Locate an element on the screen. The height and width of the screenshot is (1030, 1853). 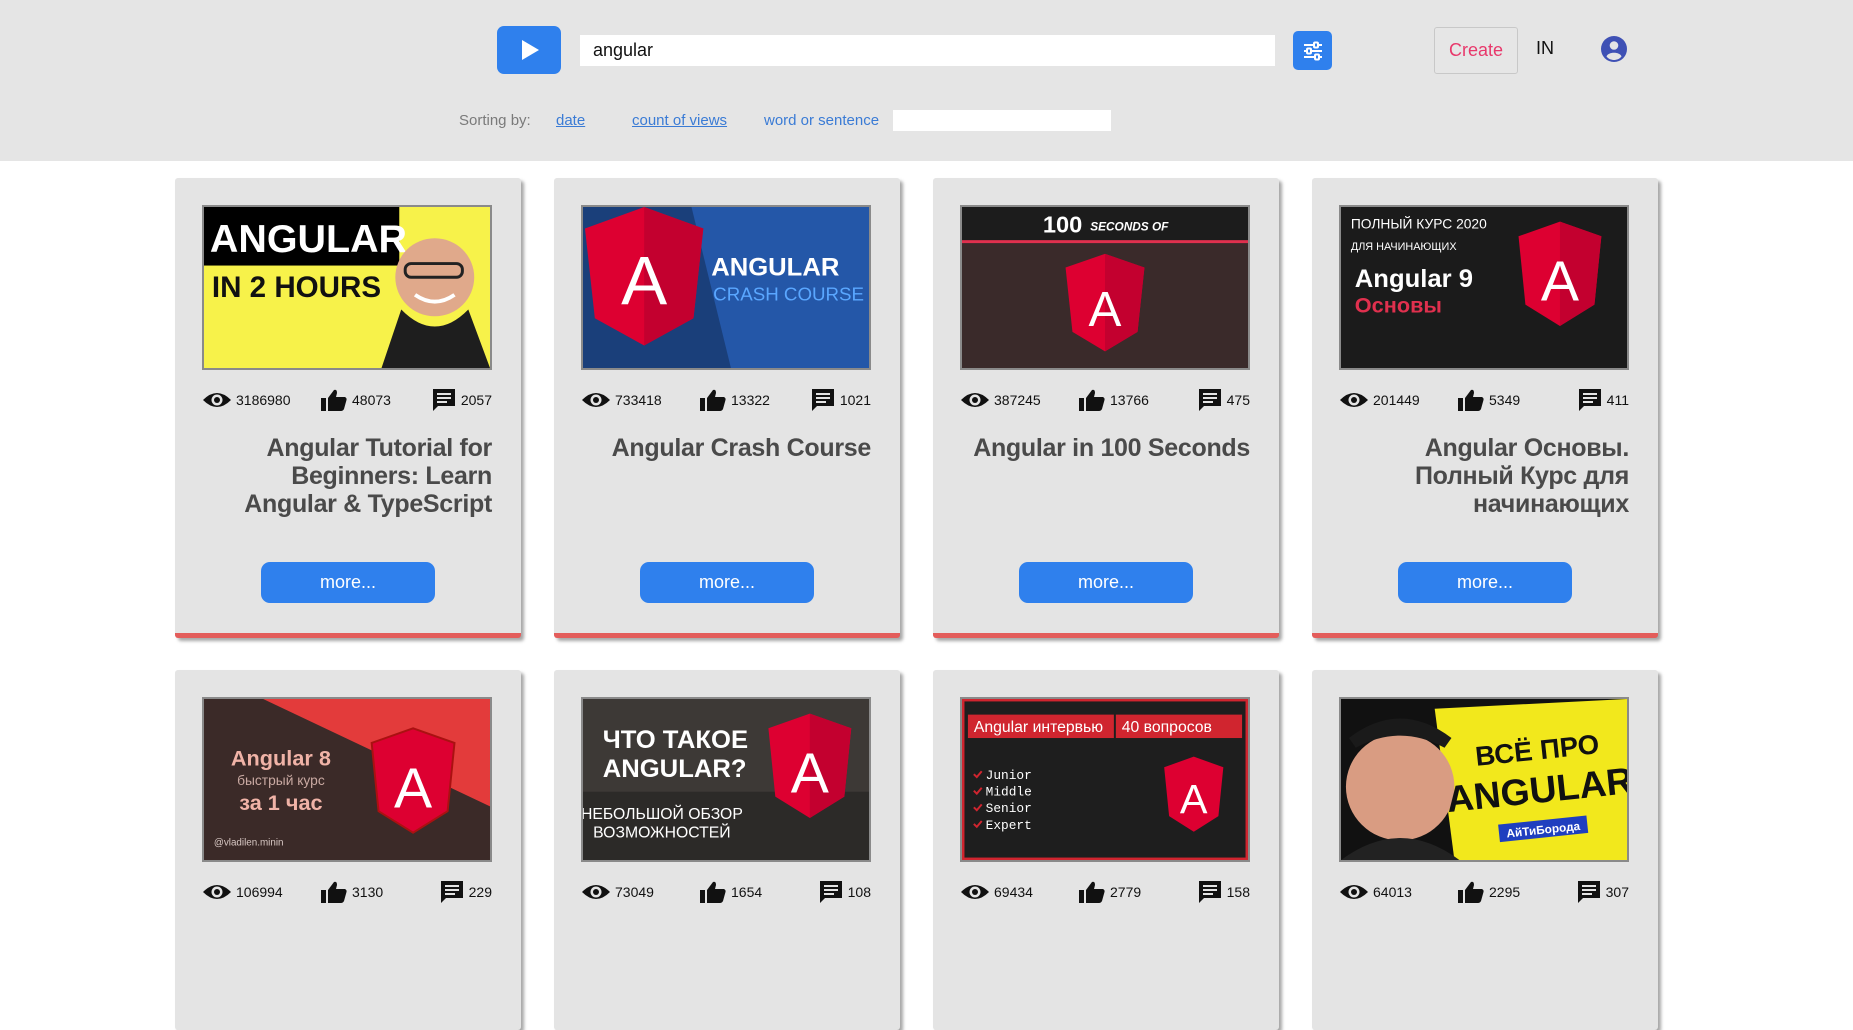
views-stat: 69434 is located at coordinates (996, 892).